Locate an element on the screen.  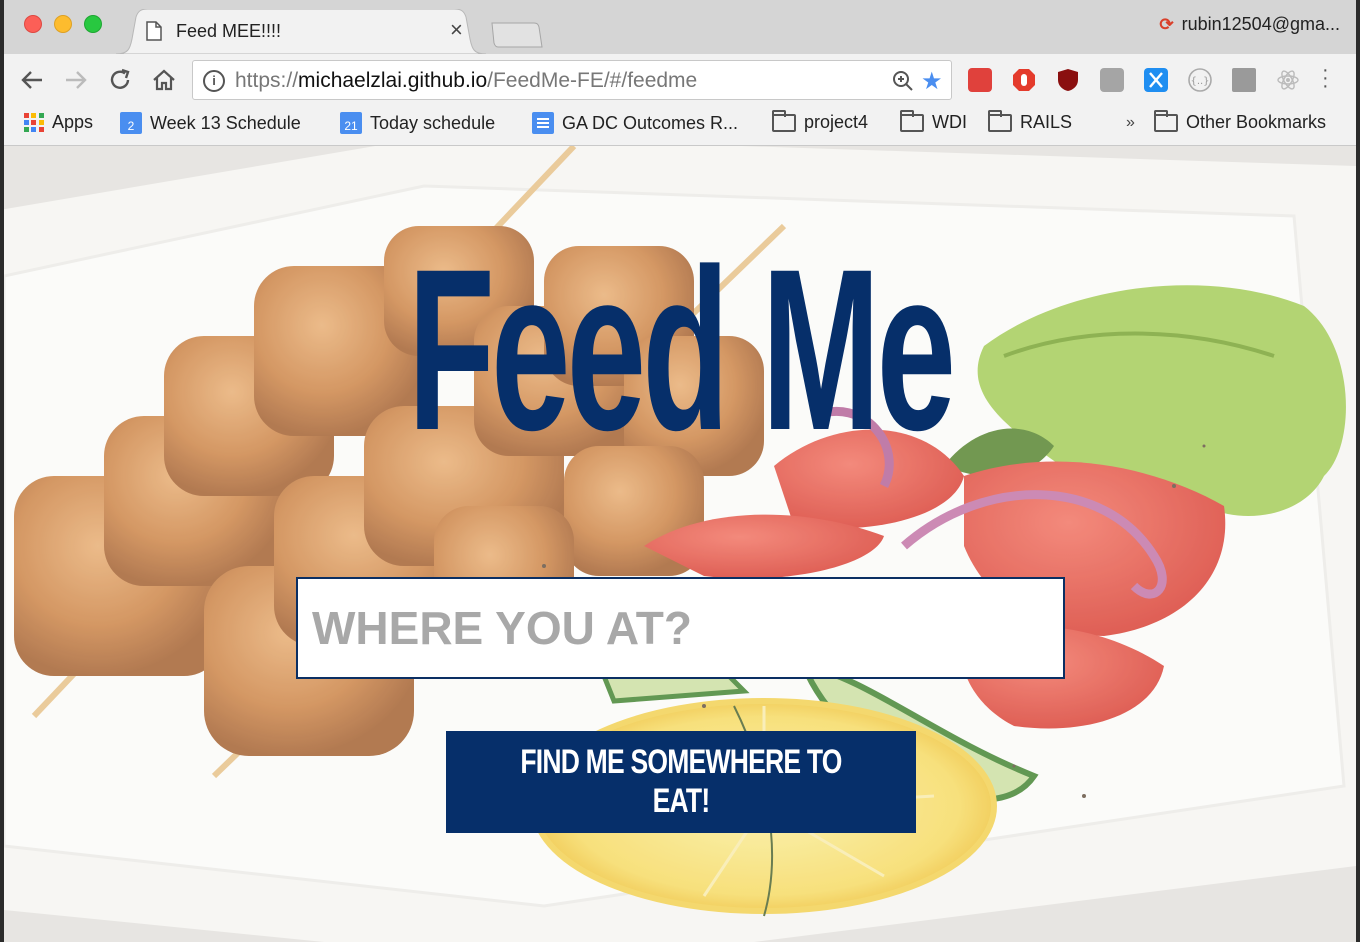
bookmark-folder-rails: RAILS is located at coordinates (1030, 121).